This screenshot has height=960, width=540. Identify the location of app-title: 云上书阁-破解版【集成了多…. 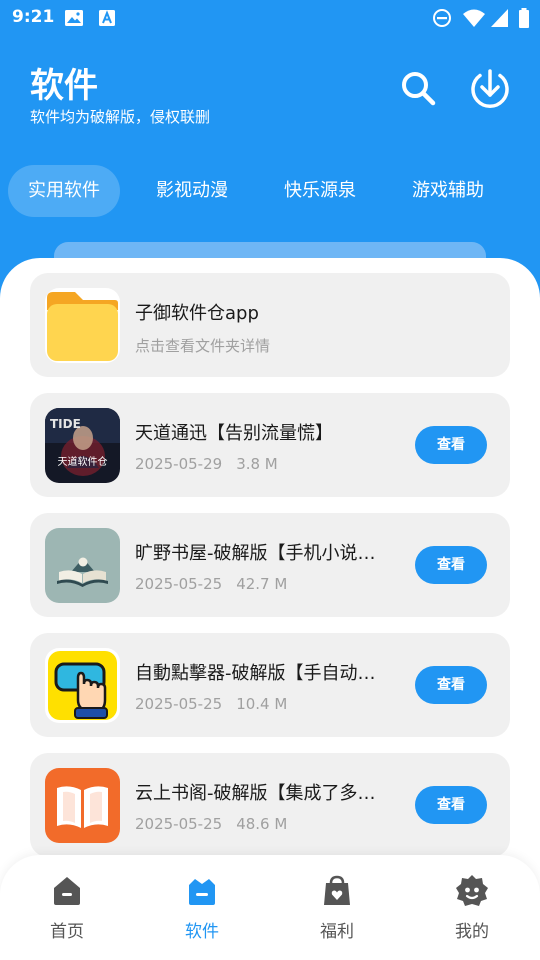
(255, 793).